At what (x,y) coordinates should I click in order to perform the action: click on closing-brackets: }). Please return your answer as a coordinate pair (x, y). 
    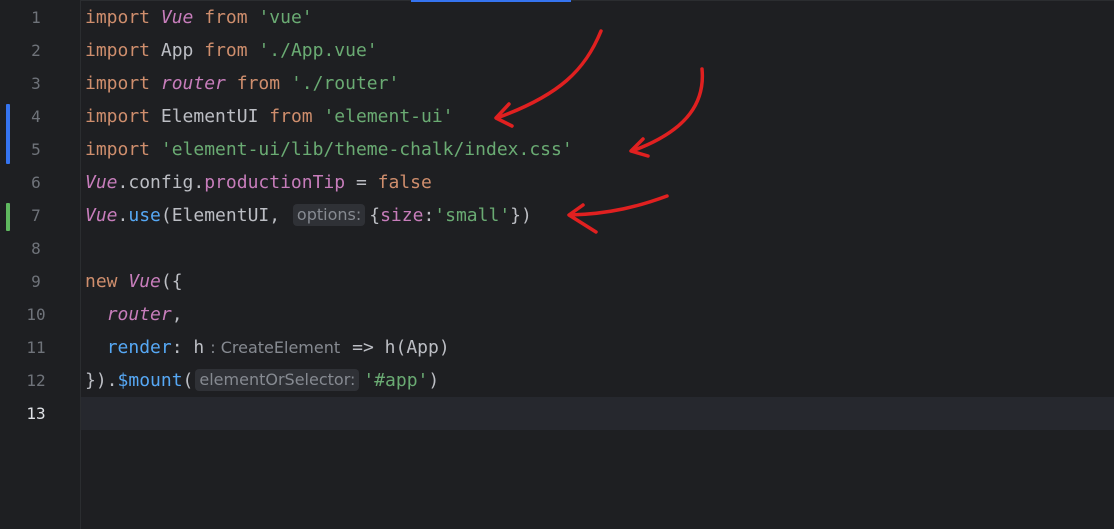
    Looking at the image, I should click on (521, 215).